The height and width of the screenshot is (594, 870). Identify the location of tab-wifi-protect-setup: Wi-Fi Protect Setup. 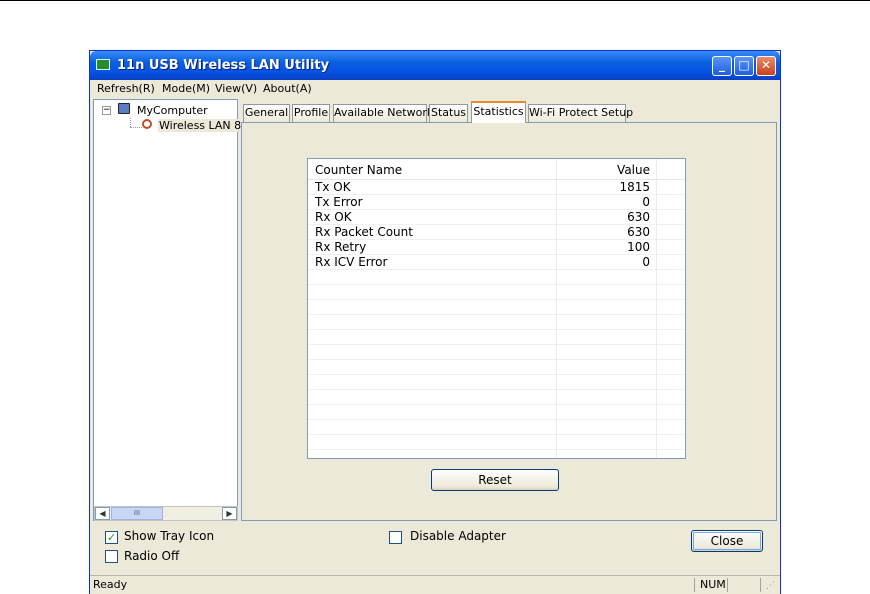
(580, 113).